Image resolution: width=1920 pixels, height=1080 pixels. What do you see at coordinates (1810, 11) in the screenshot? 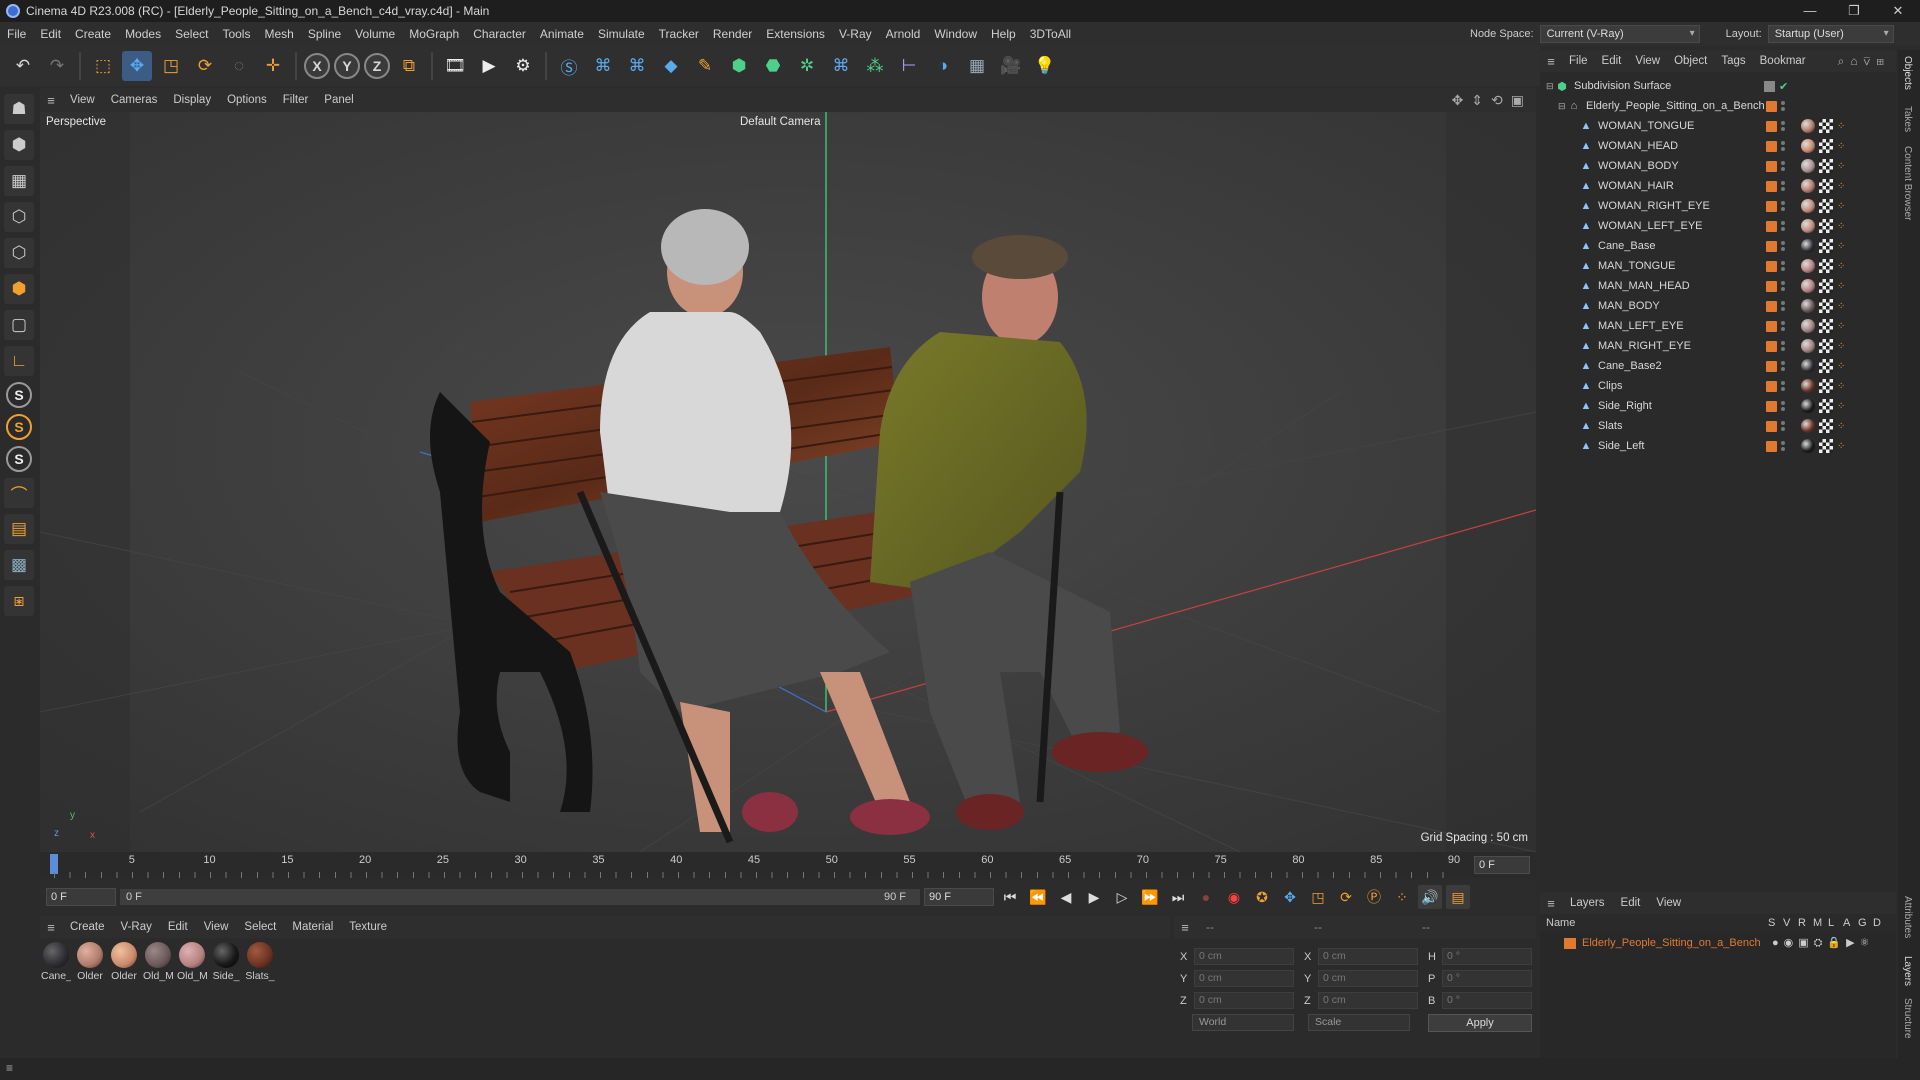
I see `minimize-button: —` at bounding box center [1810, 11].